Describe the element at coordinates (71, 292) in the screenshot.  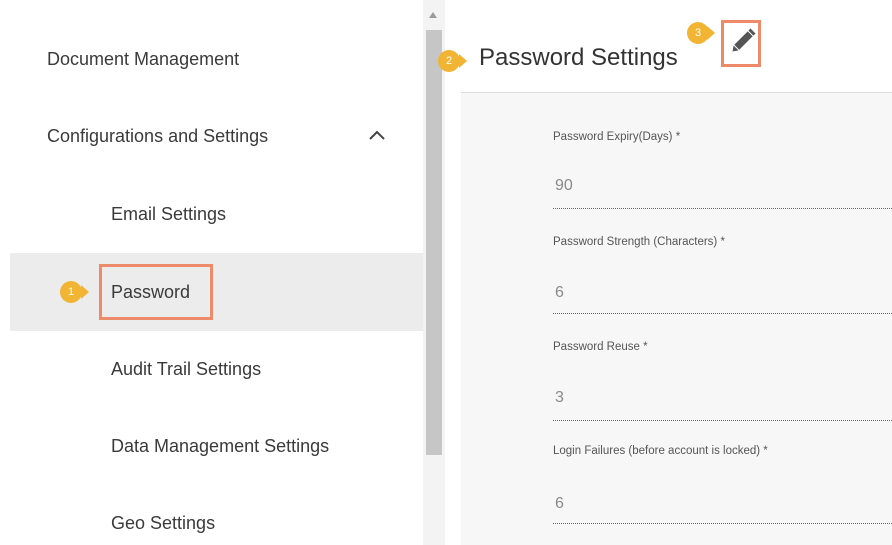
I see `callout-badge-1: 1` at that location.